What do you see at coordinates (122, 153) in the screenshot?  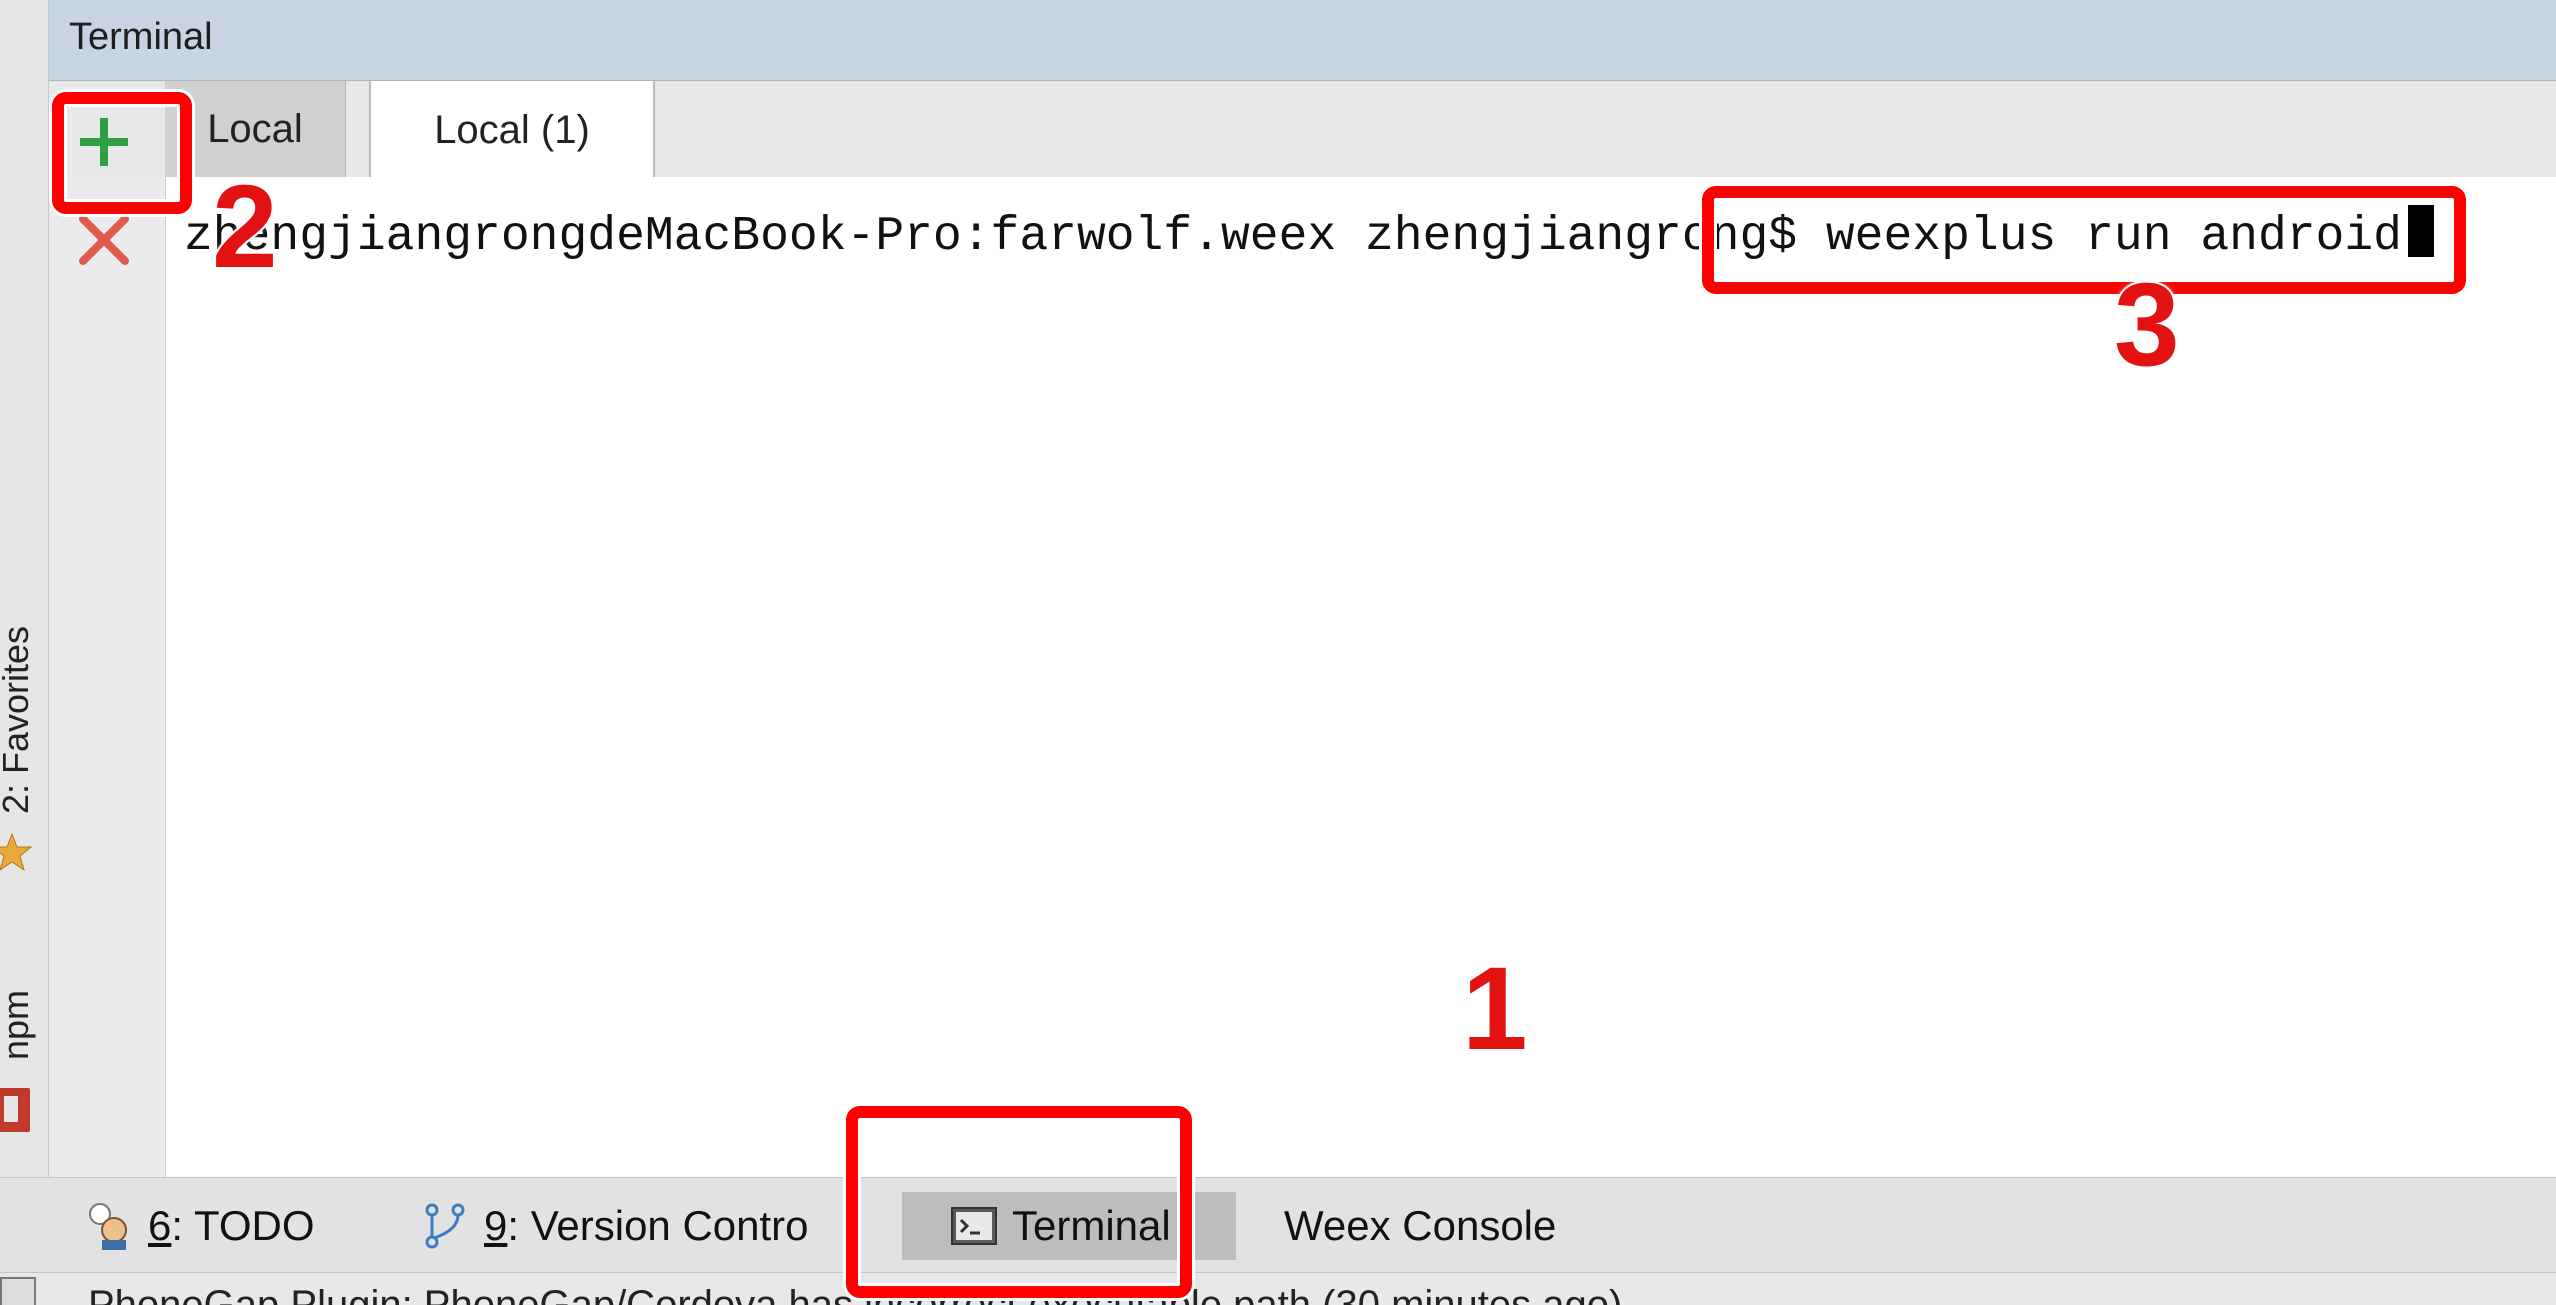 I see `annotation-box-add` at bounding box center [122, 153].